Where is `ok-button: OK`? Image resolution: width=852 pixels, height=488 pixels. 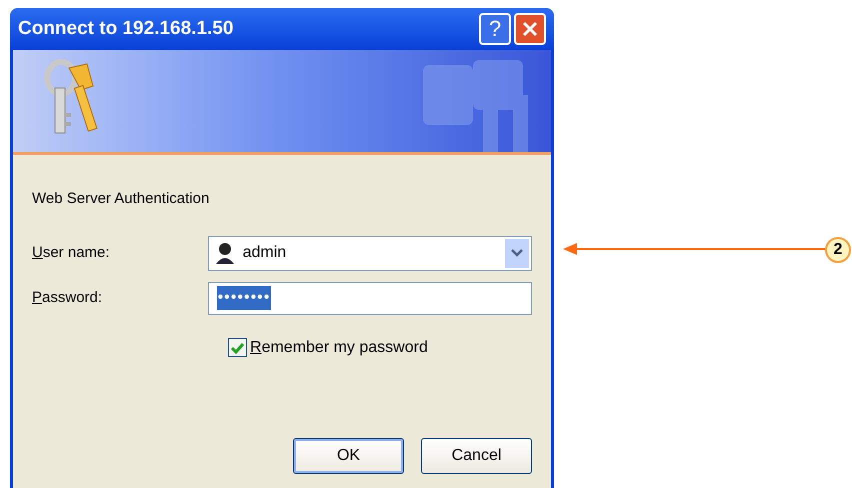 ok-button: OK is located at coordinates (348, 456).